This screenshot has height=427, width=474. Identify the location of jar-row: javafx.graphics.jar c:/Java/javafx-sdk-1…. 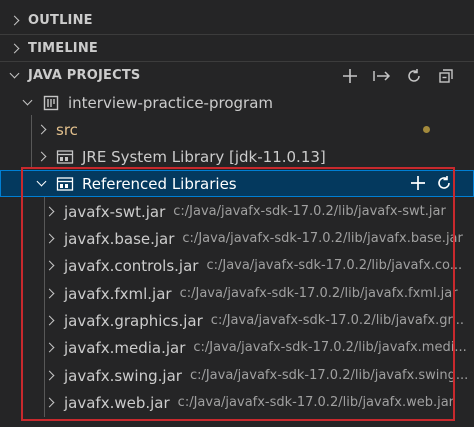
(237, 320).